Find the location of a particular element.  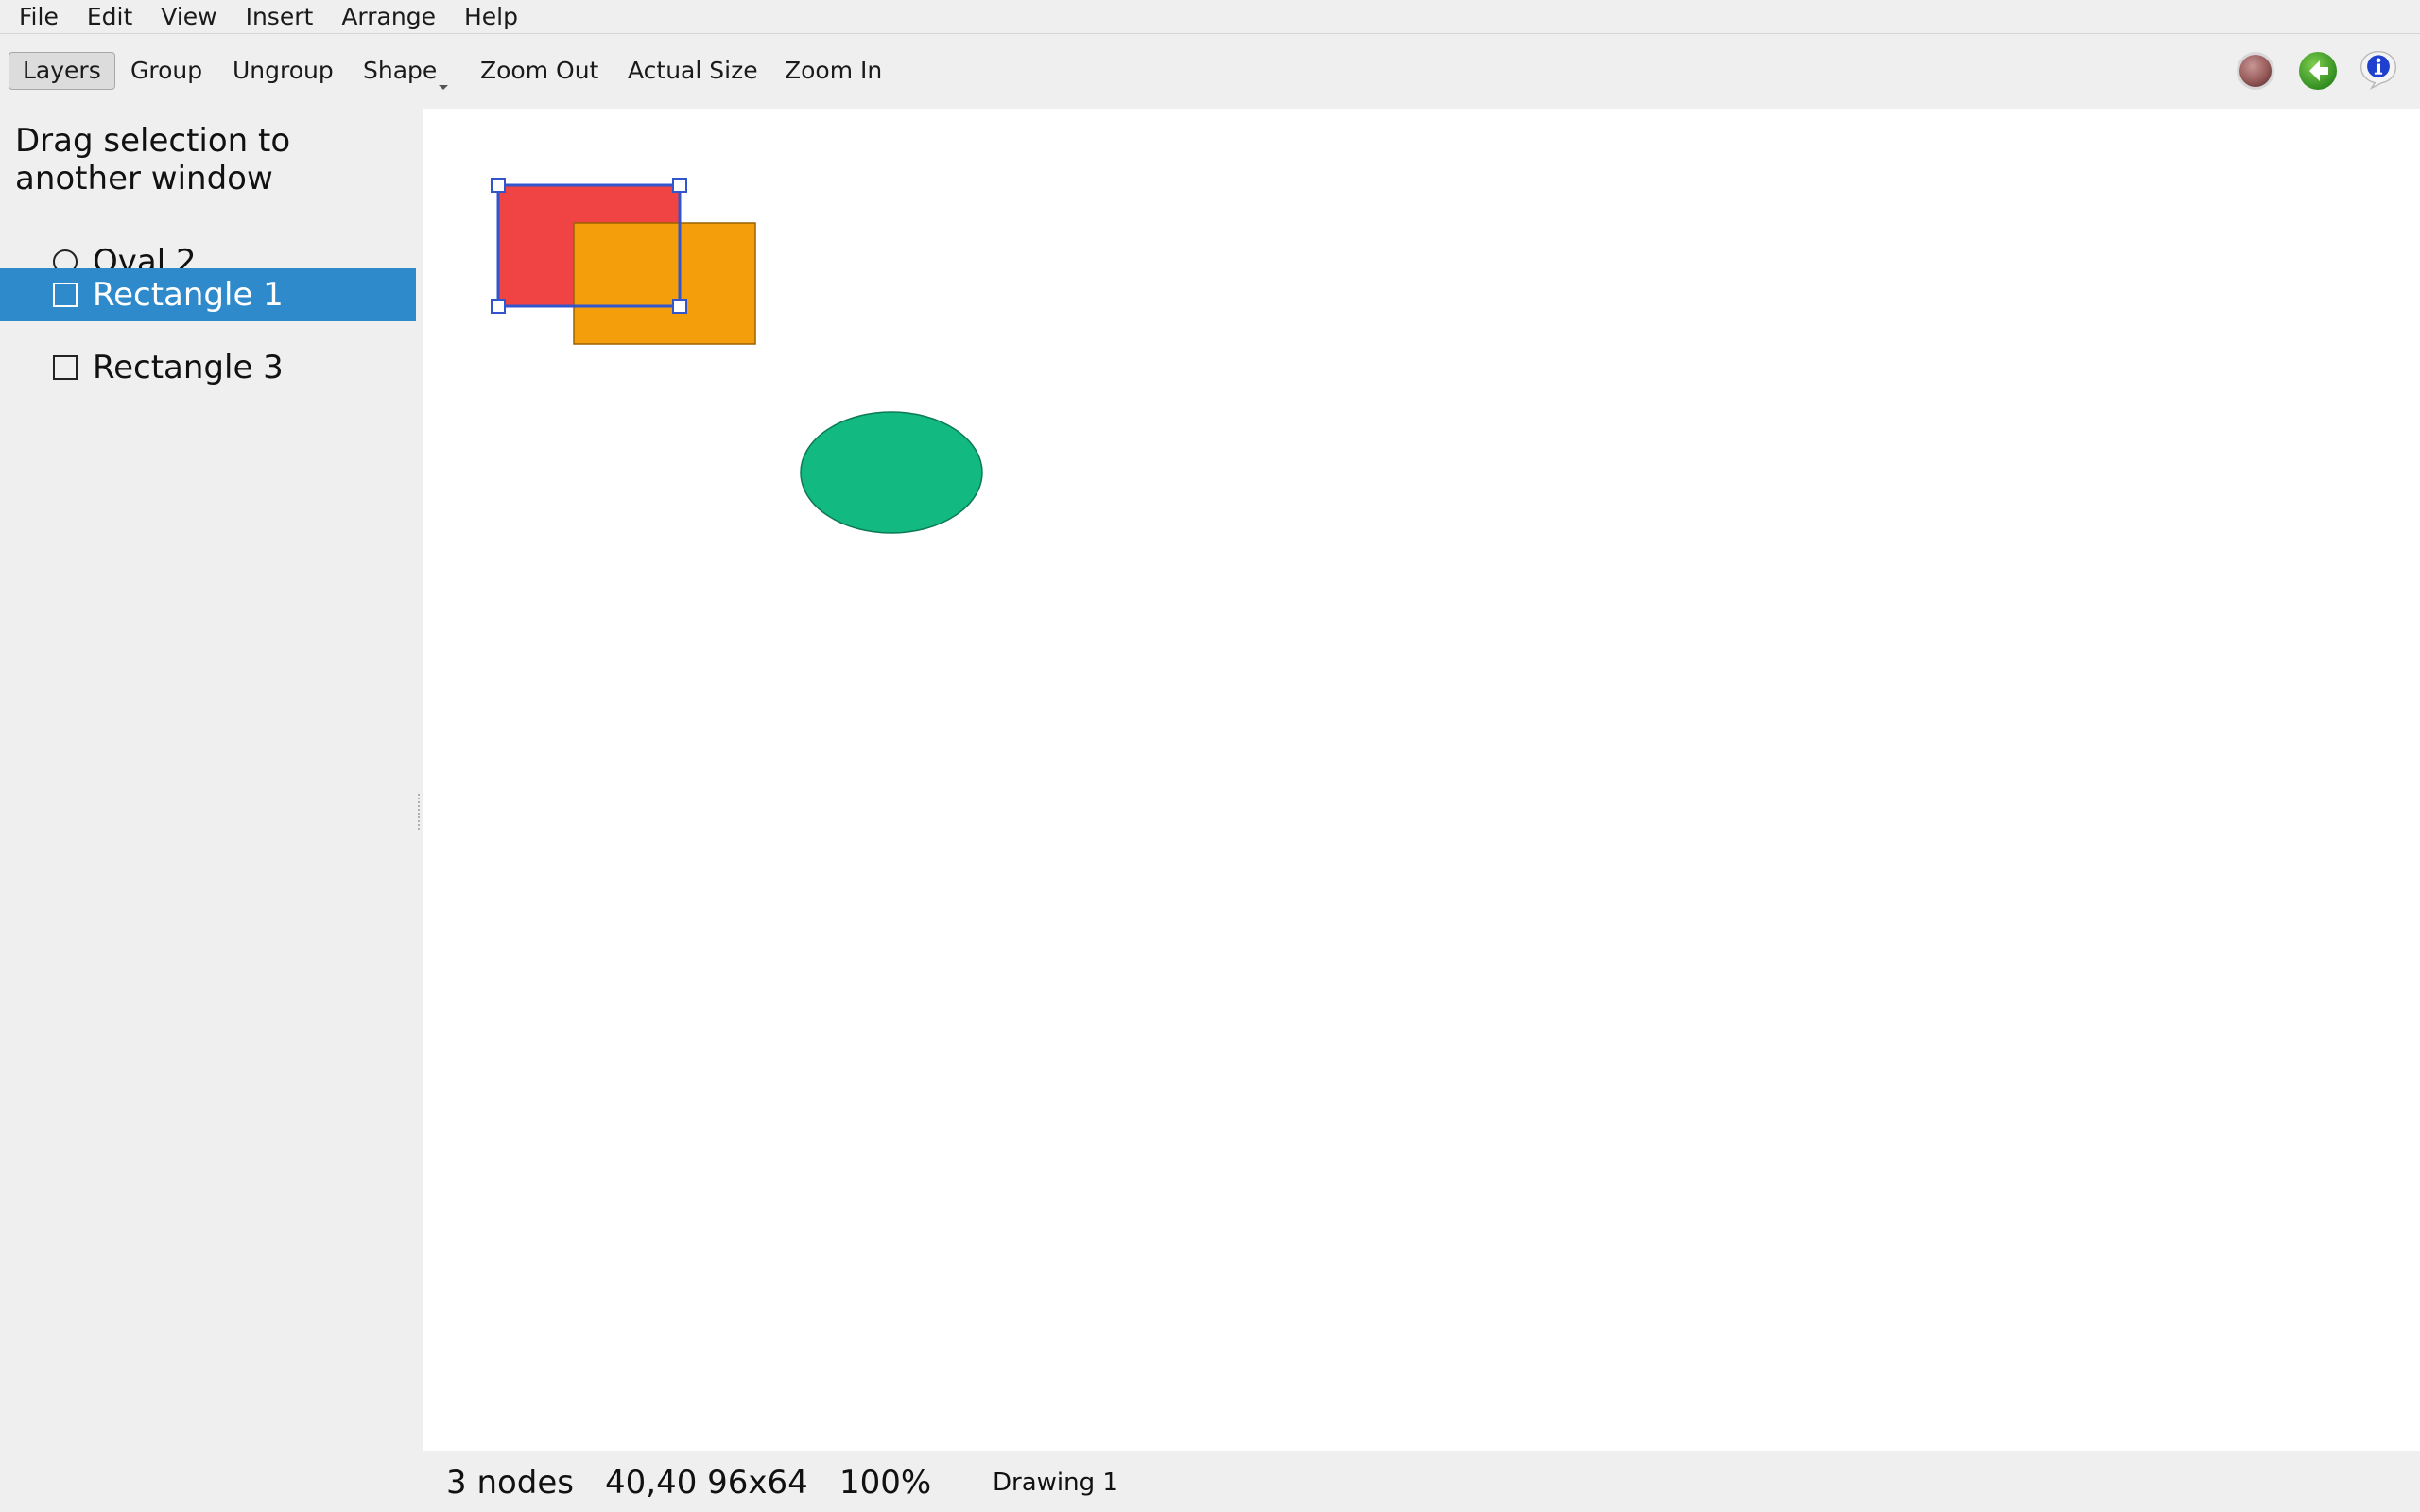

layer-item-rectangle-1: Rectangle 1 is located at coordinates (208, 294).